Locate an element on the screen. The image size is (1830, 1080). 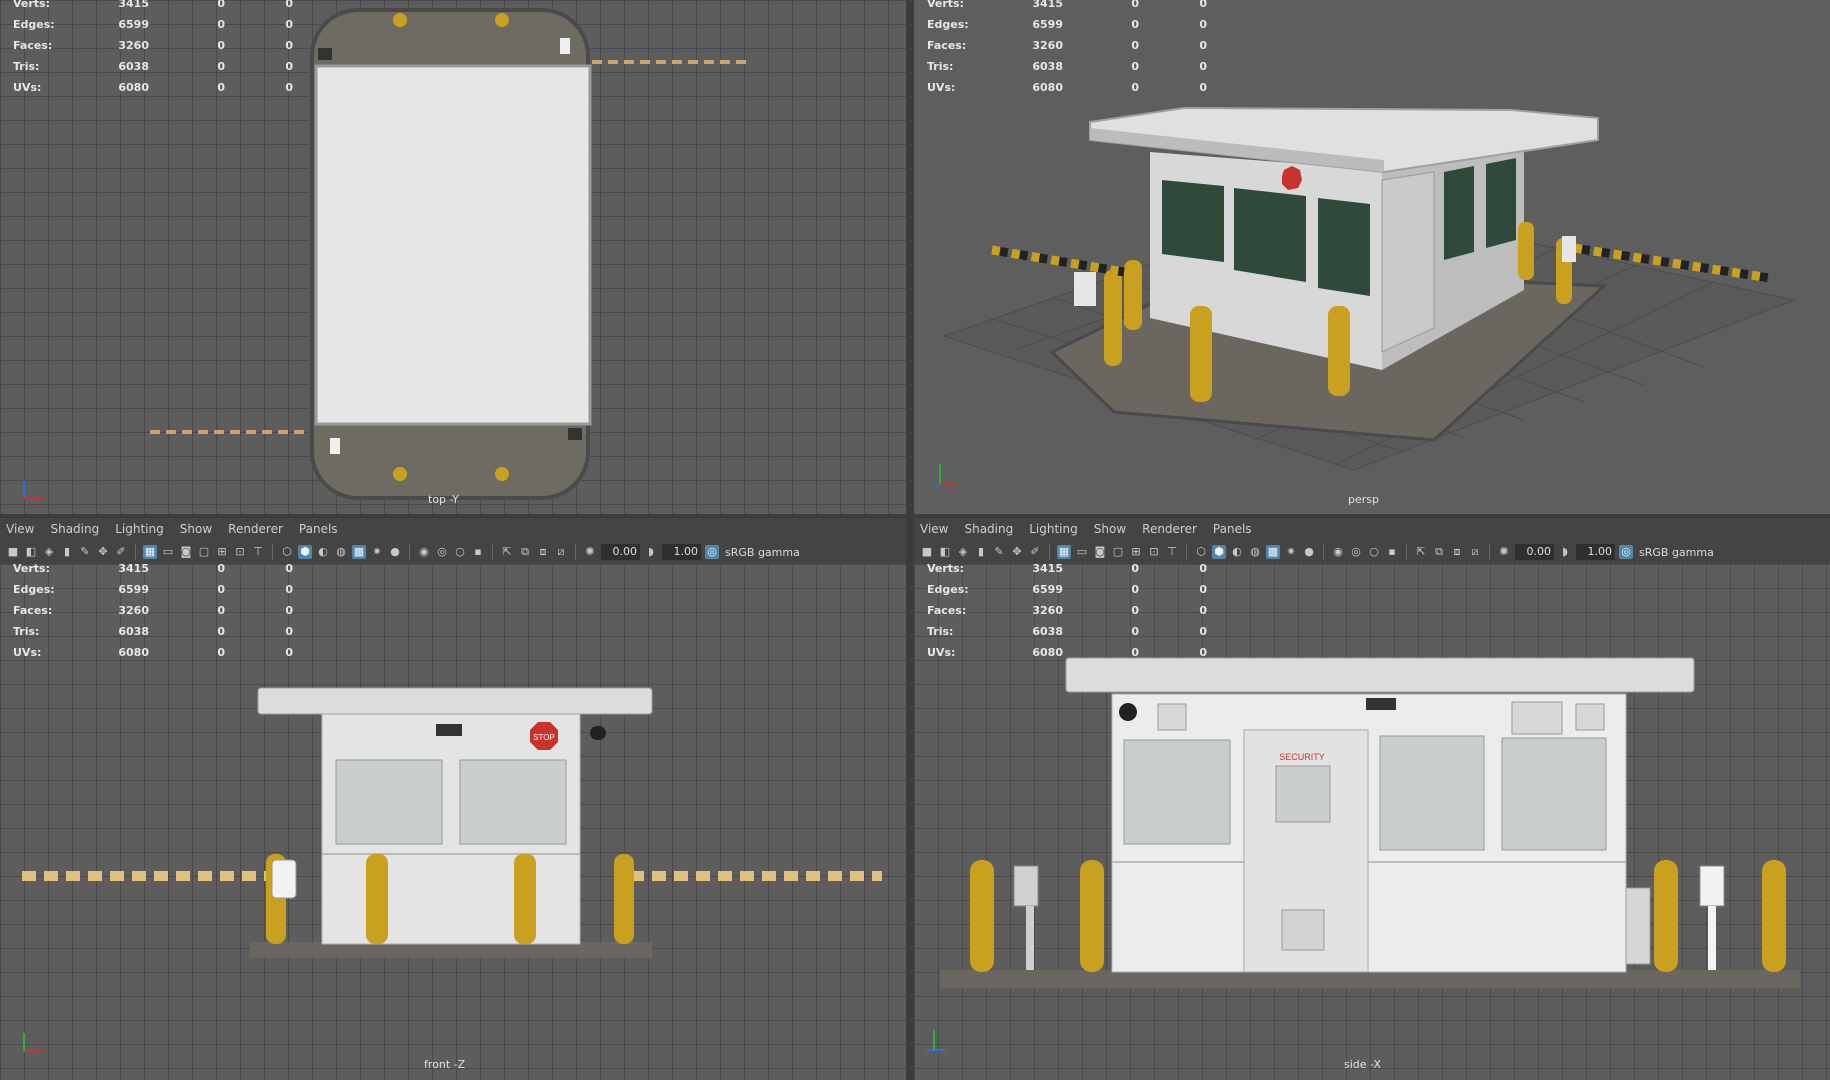
viewport-divider-vertical is located at coordinates (910, 540).